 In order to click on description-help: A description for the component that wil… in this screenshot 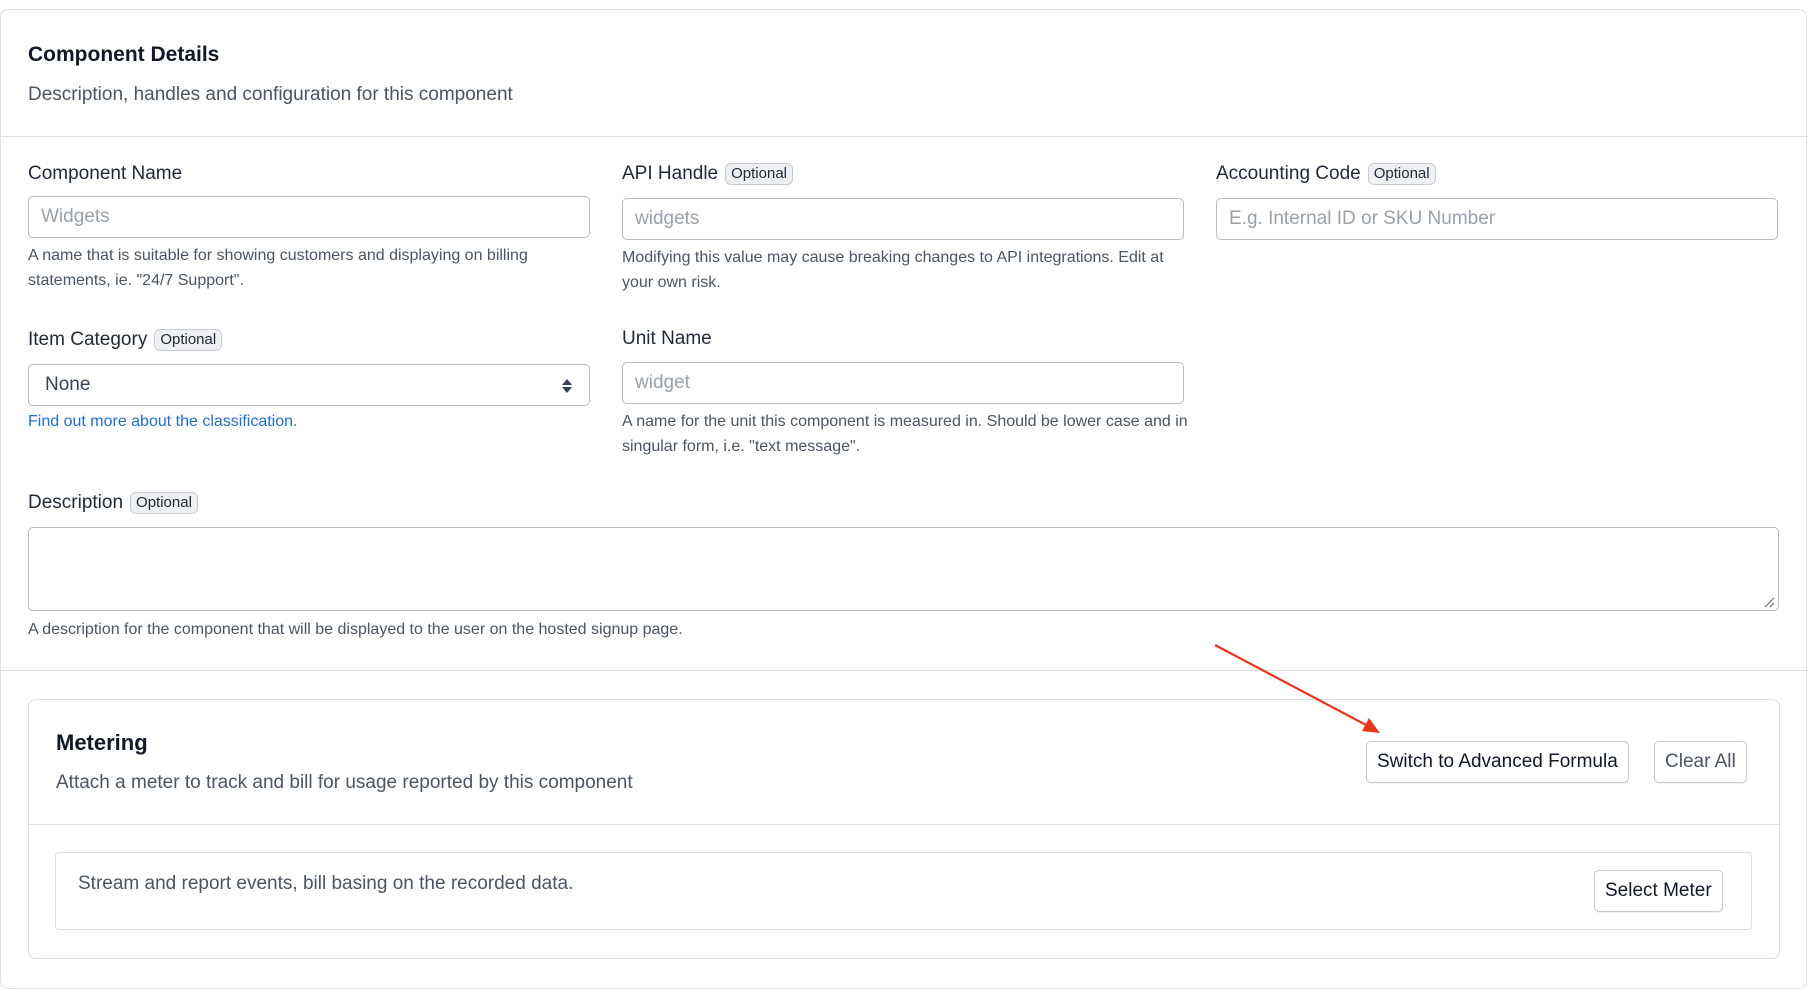, I will do `click(355, 629)`.